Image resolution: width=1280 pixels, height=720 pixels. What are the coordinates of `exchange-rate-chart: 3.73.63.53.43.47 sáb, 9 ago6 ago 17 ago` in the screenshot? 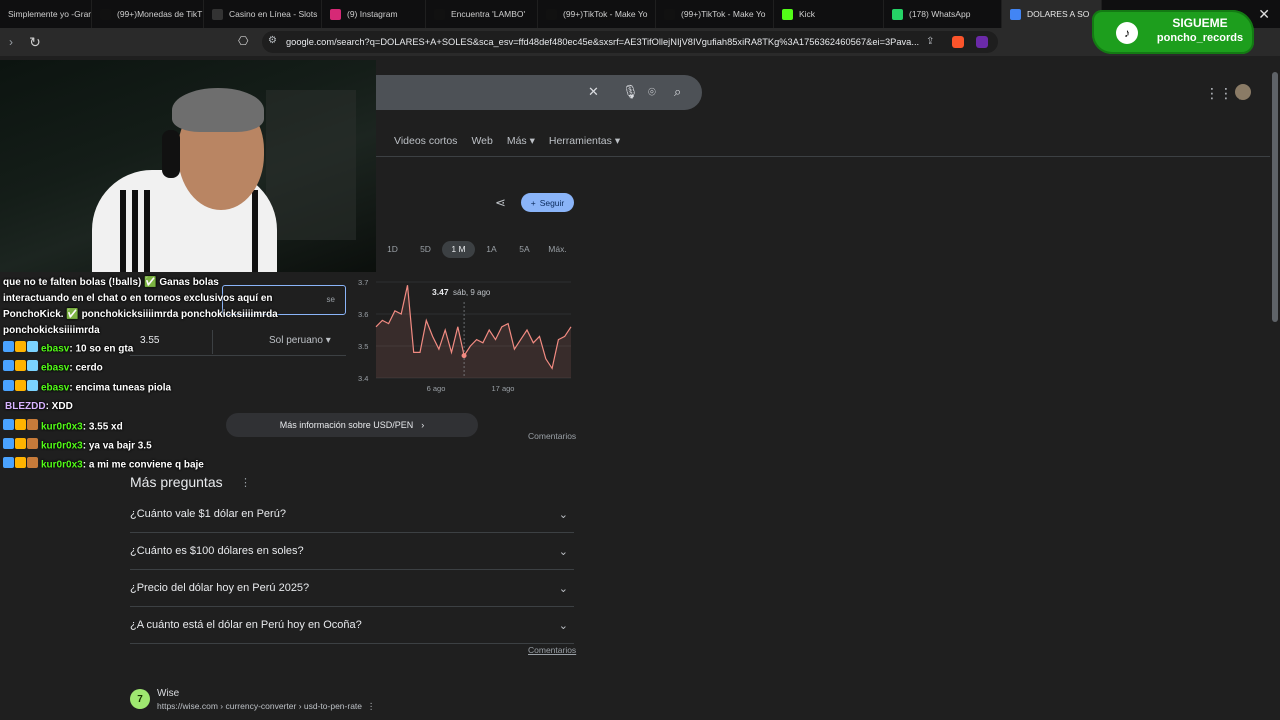 It's located at (465, 335).